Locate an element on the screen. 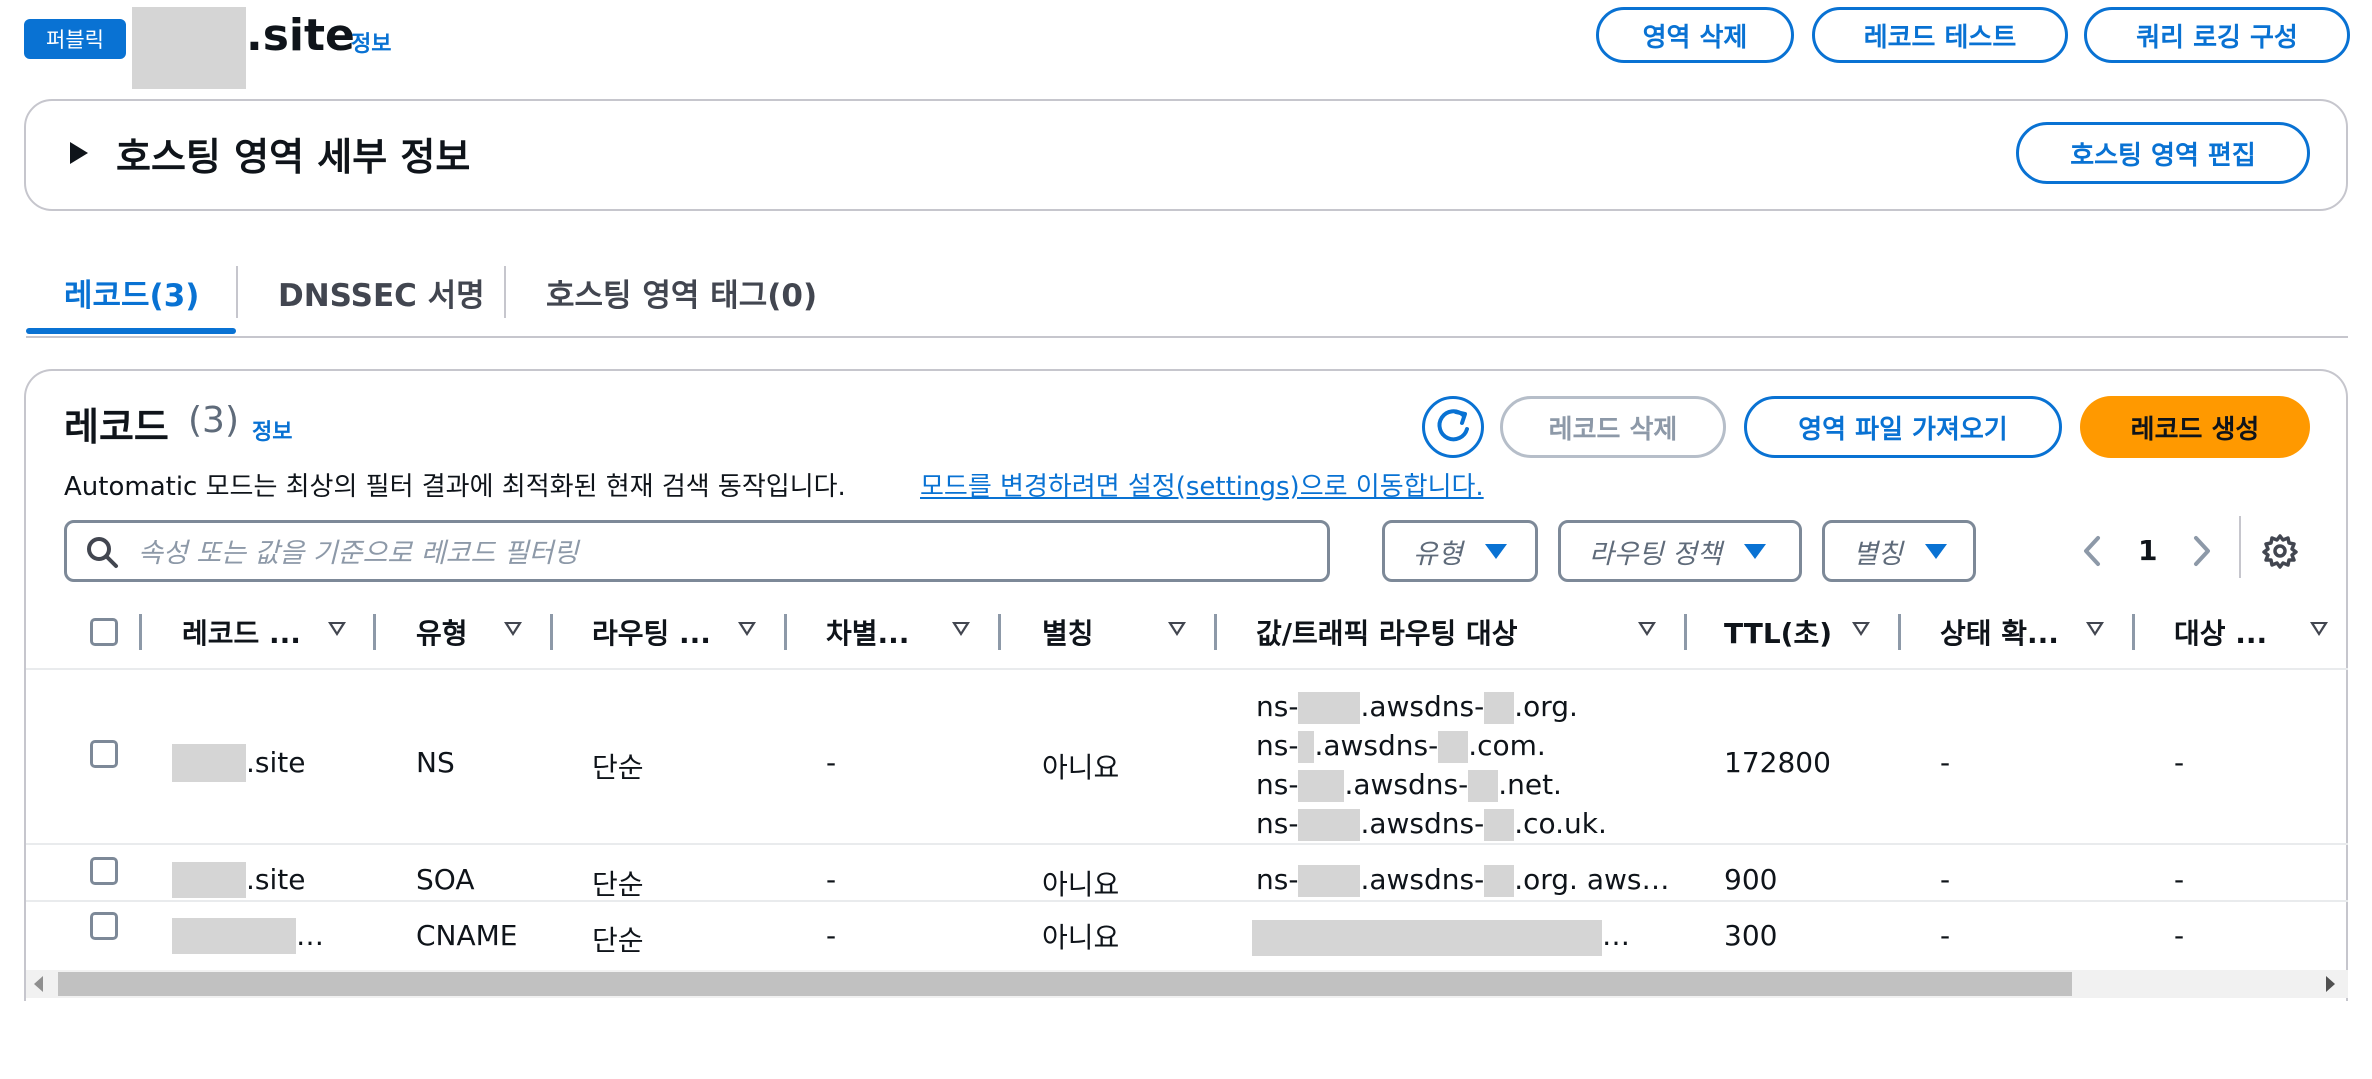 The height and width of the screenshot is (1079, 2372). refresh-icon is located at coordinates (1453, 425).